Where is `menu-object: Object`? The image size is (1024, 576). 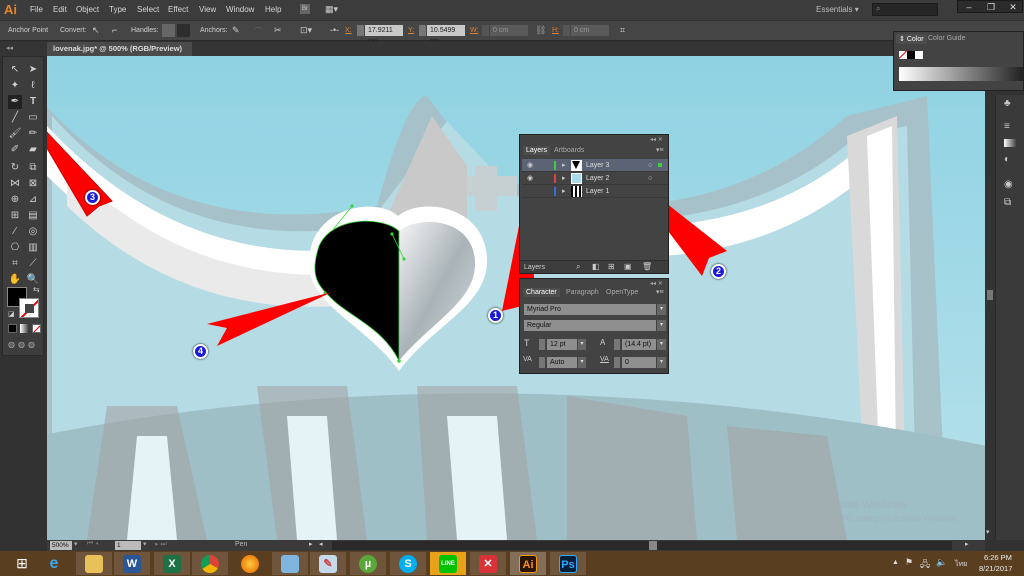
menu-object: Object is located at coordinates (87, 9).